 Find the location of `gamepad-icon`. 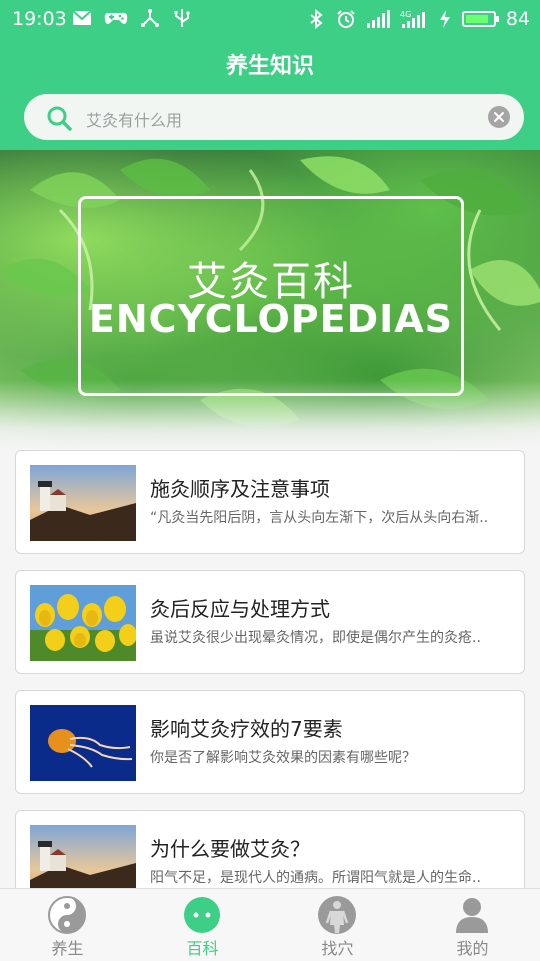

gamepad-icon is located at coordinates (116, 18).